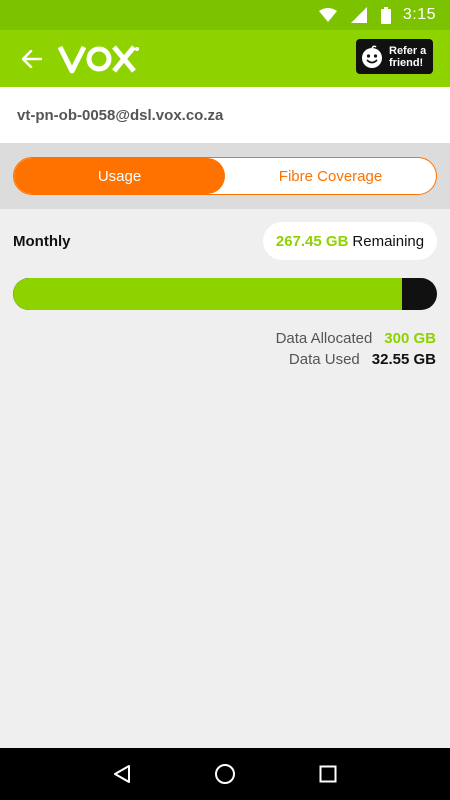 This screenshot has height=800, width=450. I want to click on tab-area: Usage Fibre Coverage, so click(225, 176).